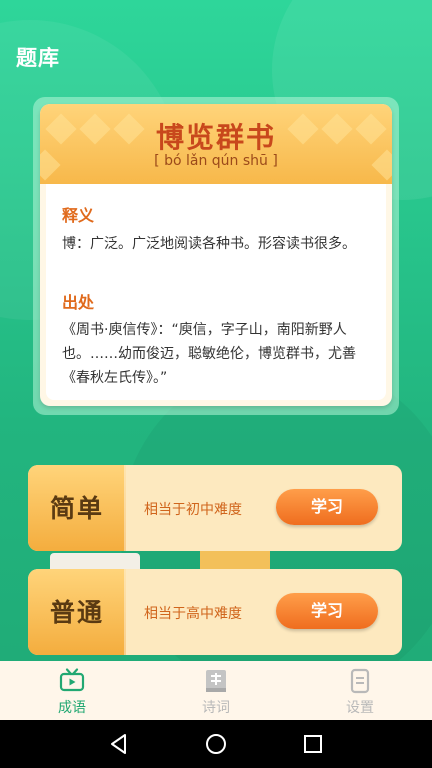 The width and height of the screenshot is (432, 768). I want to click on level-name: 普通, so click(76, 612).